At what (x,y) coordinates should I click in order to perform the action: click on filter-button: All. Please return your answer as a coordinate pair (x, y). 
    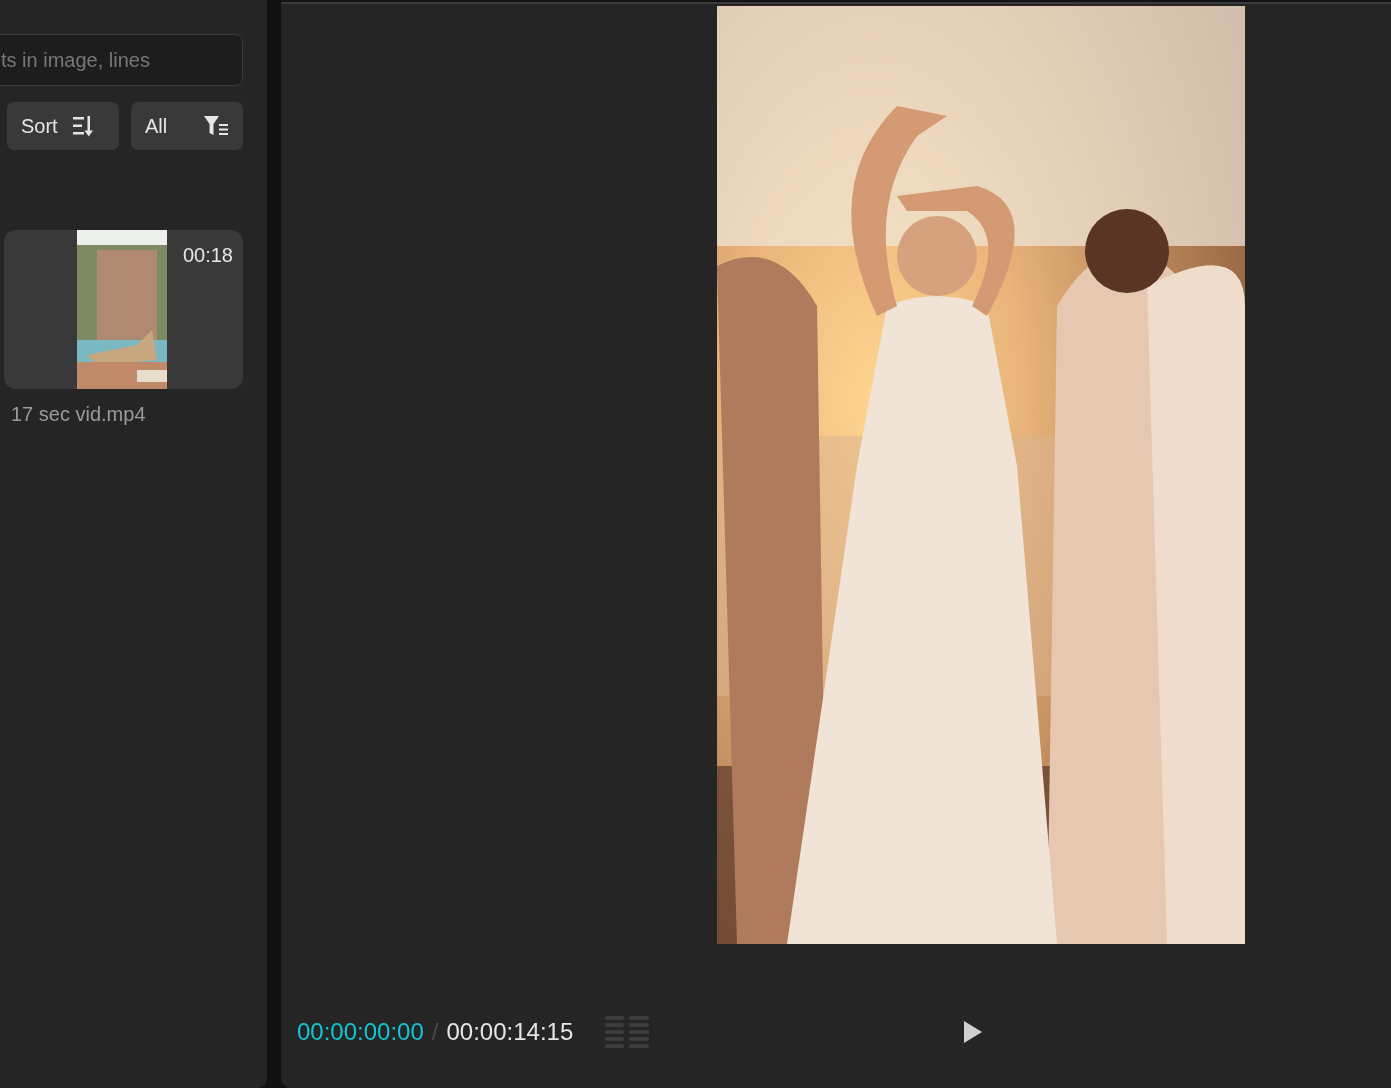
    Looking at the image, I should click on (187, 126).